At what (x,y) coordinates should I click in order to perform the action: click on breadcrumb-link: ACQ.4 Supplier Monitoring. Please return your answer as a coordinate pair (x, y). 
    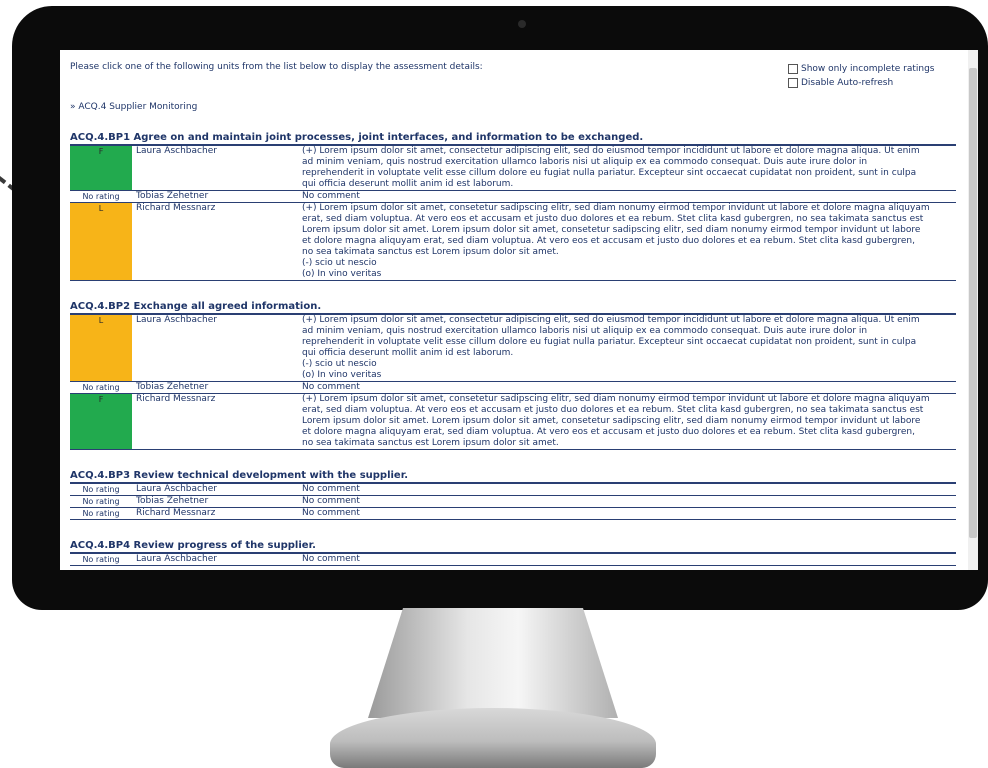
    Looking at the image, I should click on (137, 107).